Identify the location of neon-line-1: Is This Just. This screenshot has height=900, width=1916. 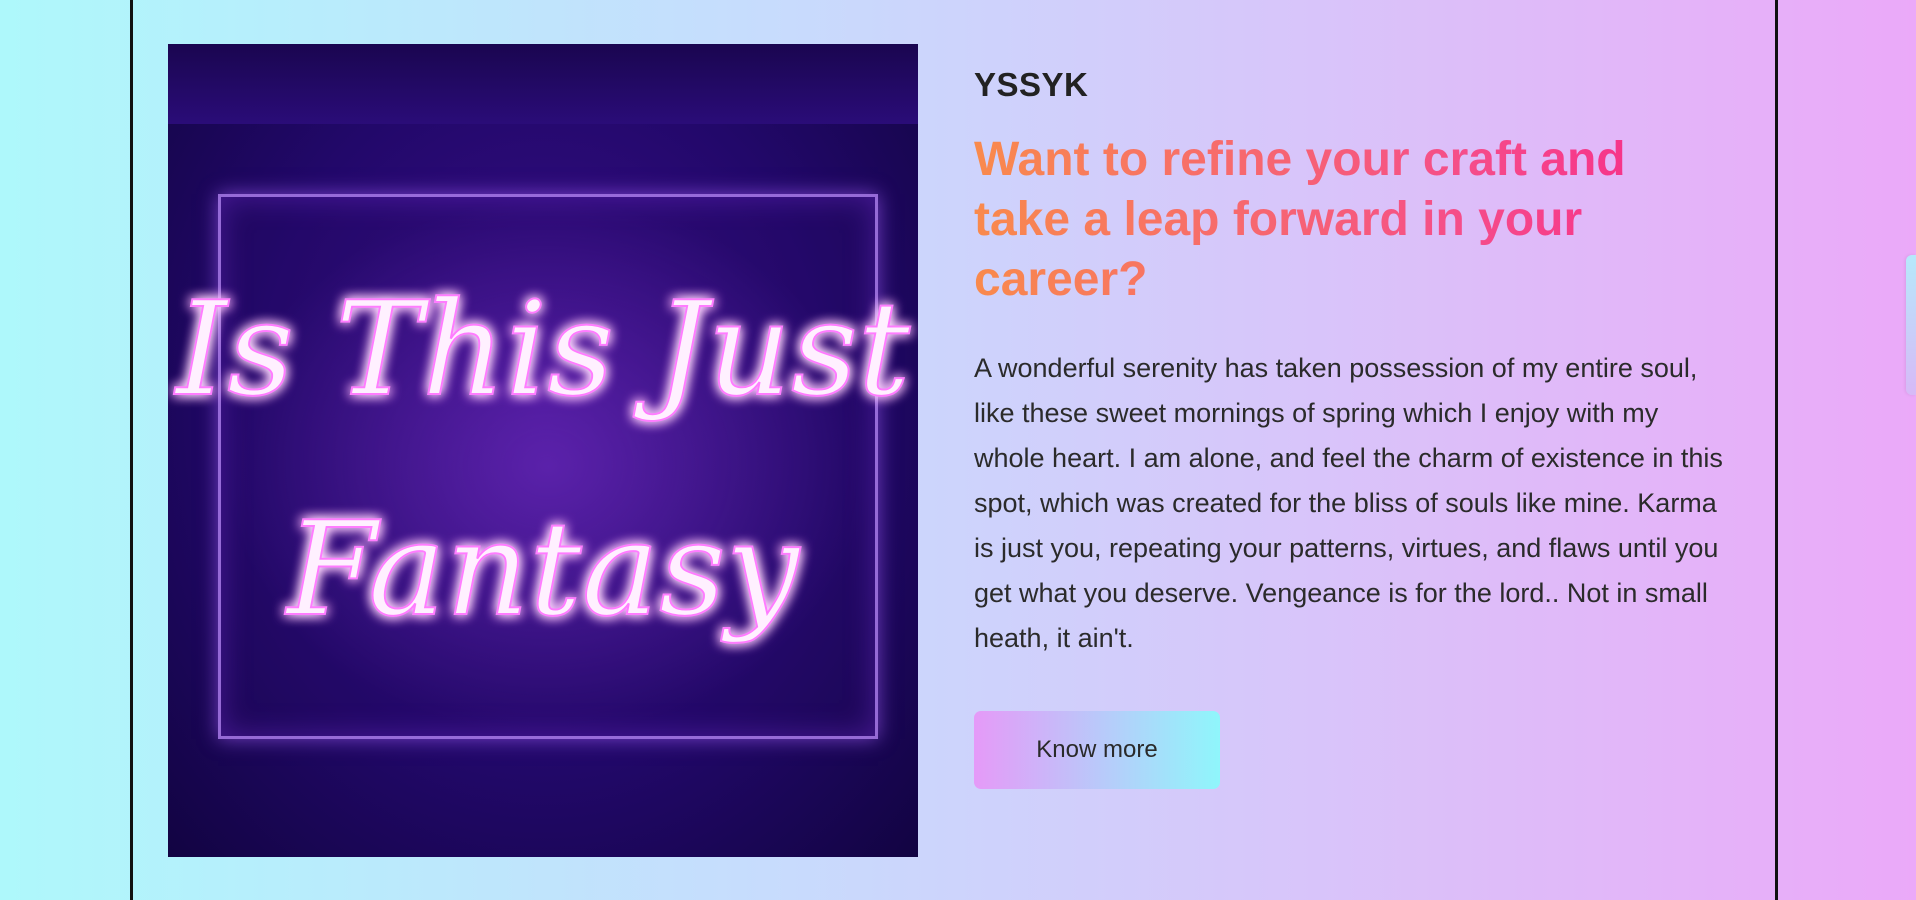
(542, 349).